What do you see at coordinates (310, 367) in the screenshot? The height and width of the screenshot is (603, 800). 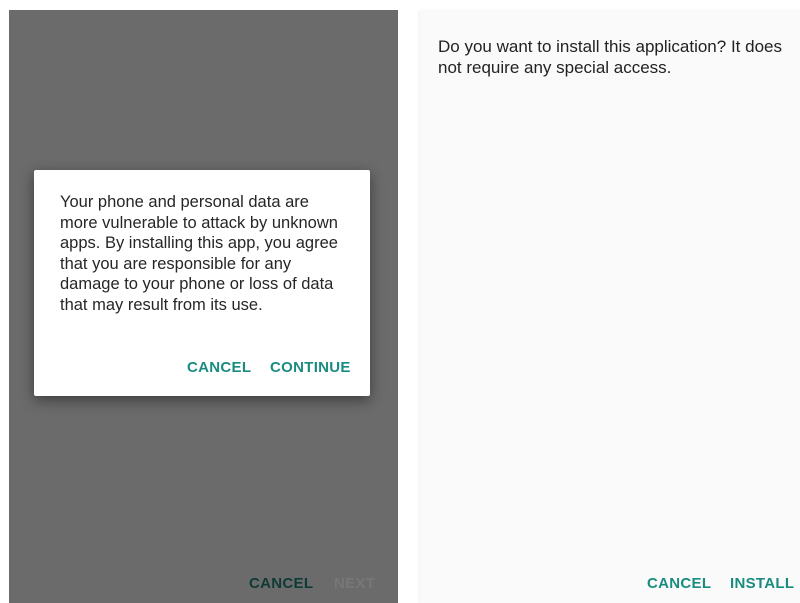 I see `dialog-continue-button: CONTINUE` at bounding box center [310, 367].